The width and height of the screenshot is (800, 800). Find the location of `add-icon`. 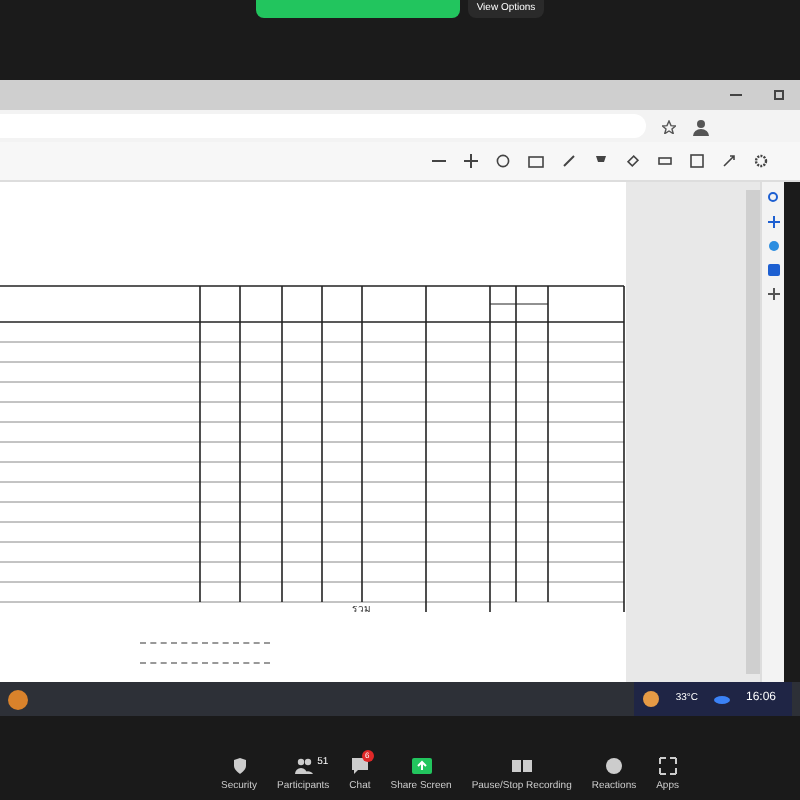

add-icon is located at coordinates (773, 294).